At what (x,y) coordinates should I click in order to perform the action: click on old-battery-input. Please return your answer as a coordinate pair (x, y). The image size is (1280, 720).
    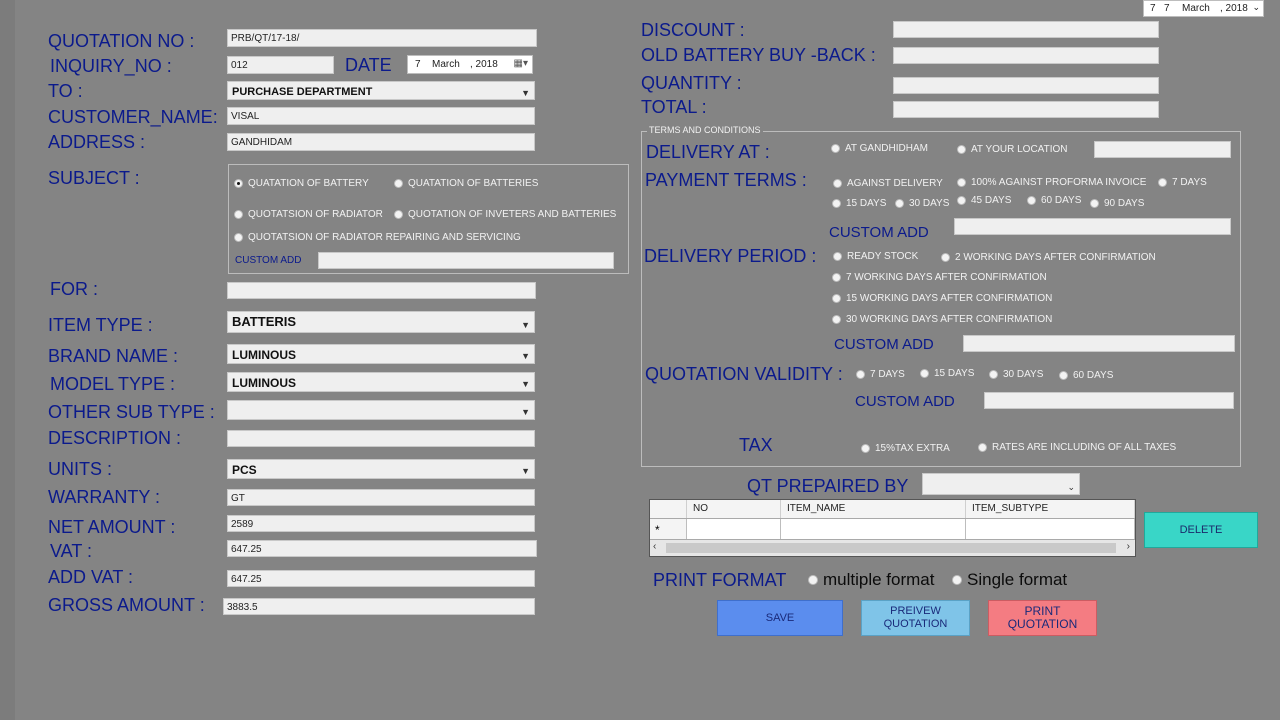
    Looking at the image, I should click on (1026, 55).